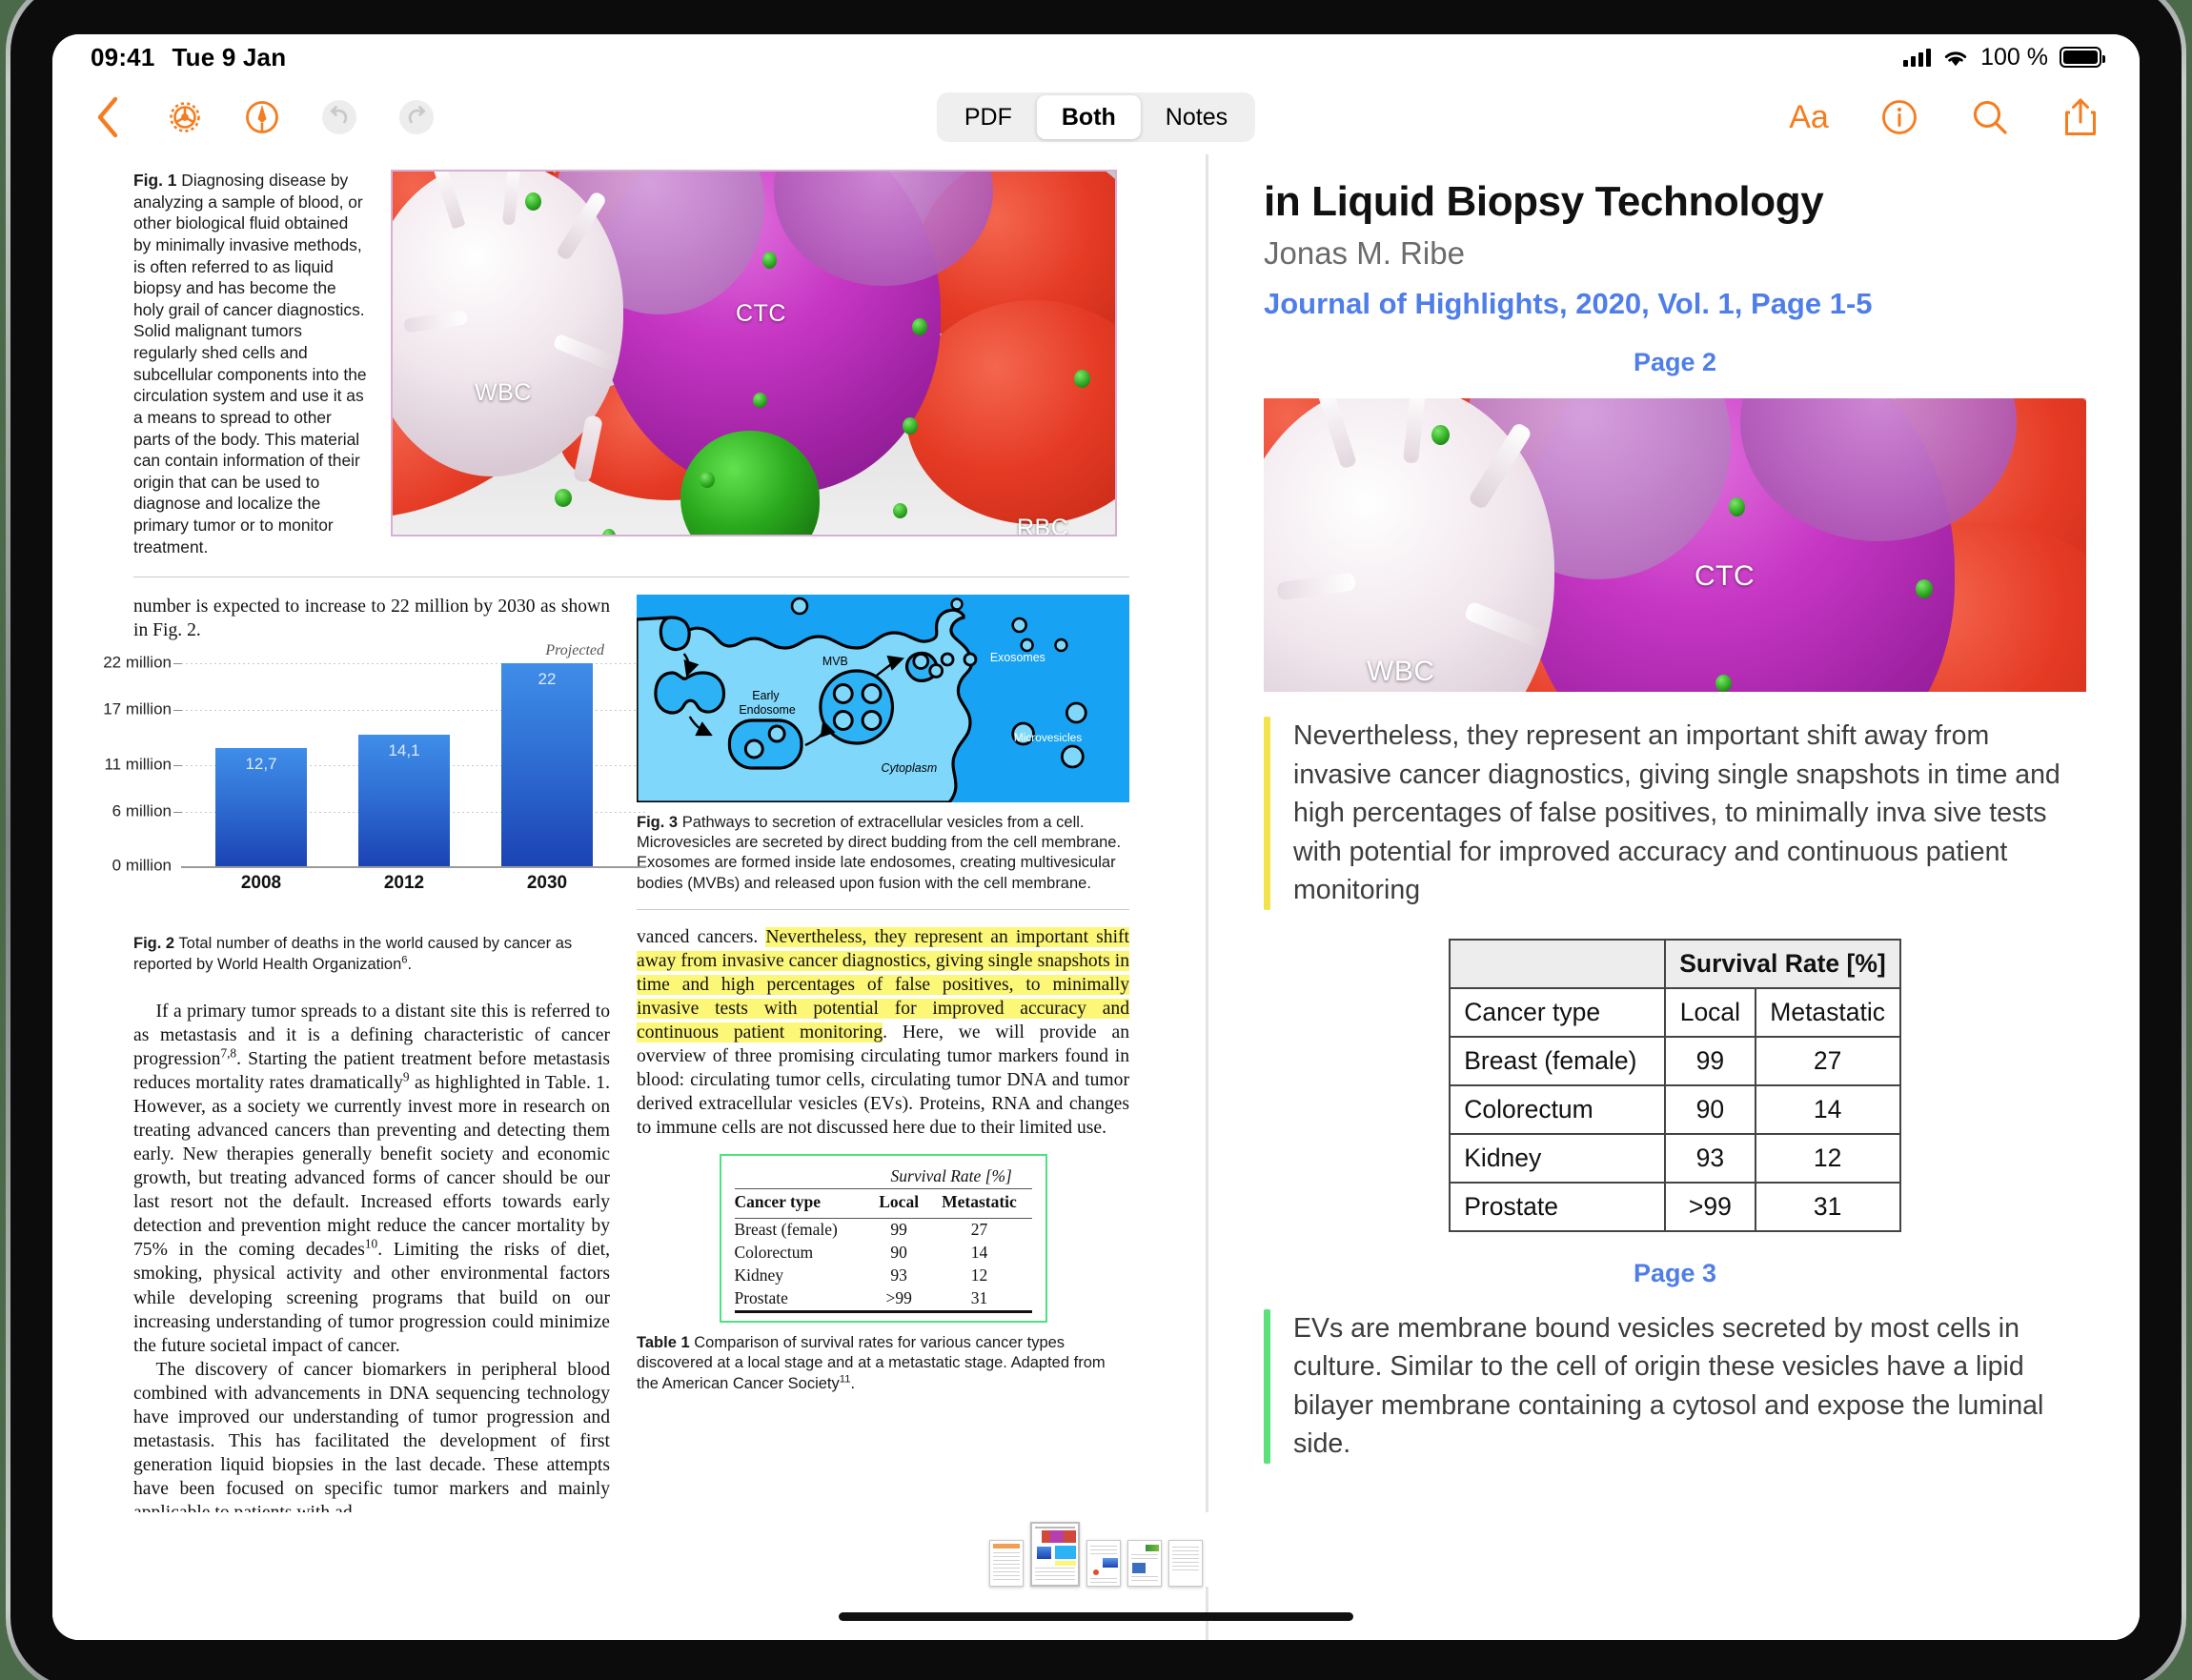 This screenshot has height=1680, width=2192. I want to click on pdf-table-r3c2: 31, so click(979, 1298).